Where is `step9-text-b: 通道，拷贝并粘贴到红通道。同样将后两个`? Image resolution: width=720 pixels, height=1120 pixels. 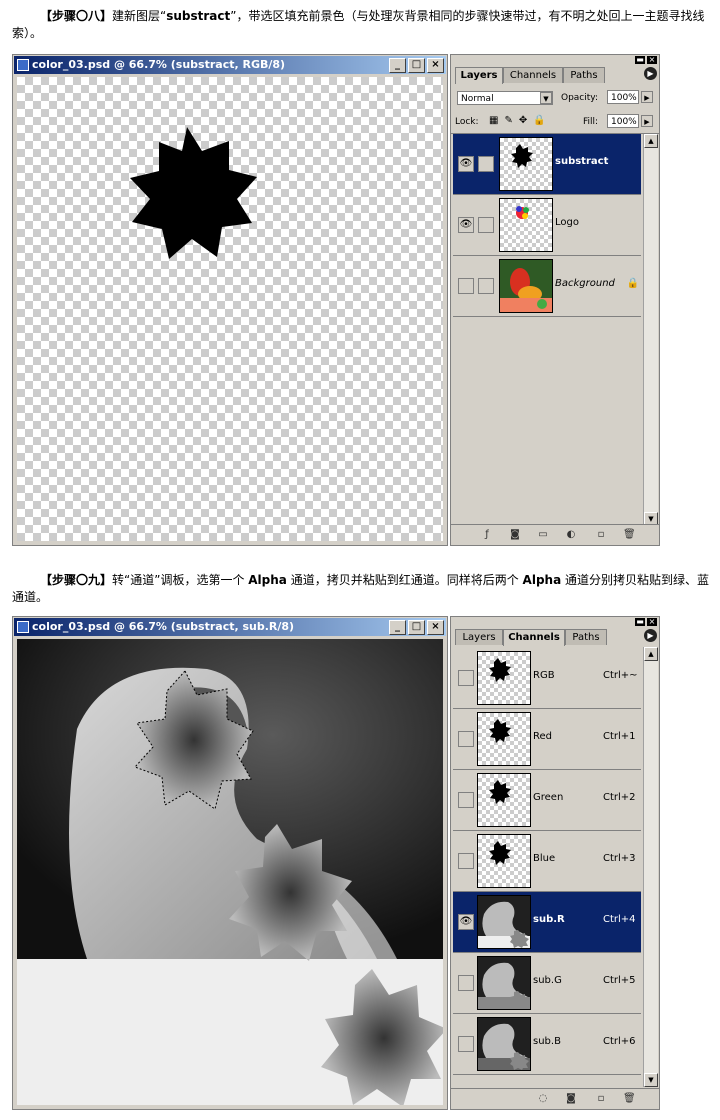
step9-text-b: 通道，拷贝并粘贴到红通道。同样将后两个 is located at coordinates (404, 580).